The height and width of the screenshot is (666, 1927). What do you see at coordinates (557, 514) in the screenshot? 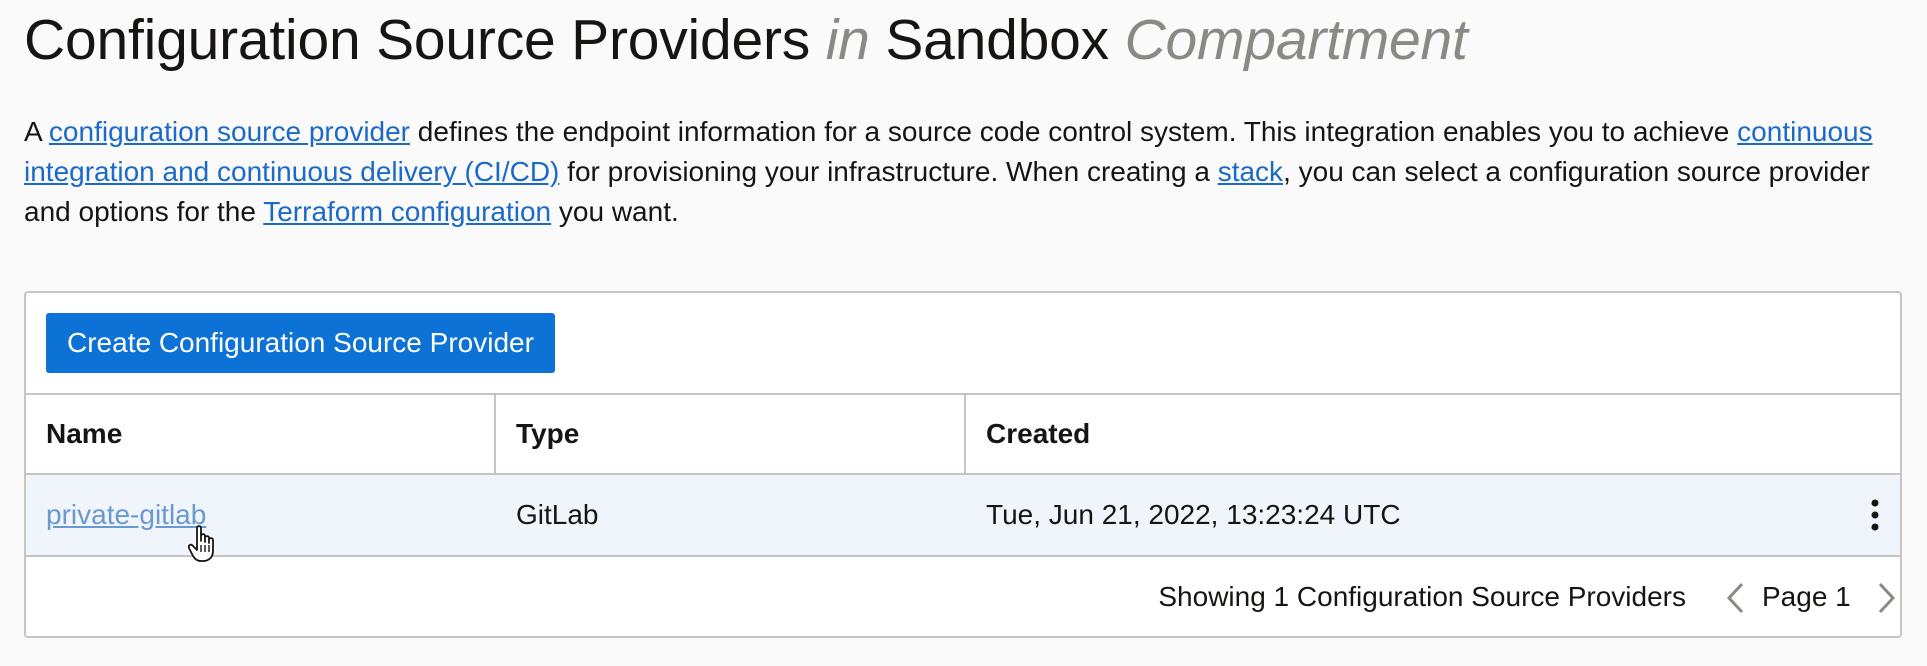
I see `row-type-cell: GitLab` at bounding box center [557, 514].